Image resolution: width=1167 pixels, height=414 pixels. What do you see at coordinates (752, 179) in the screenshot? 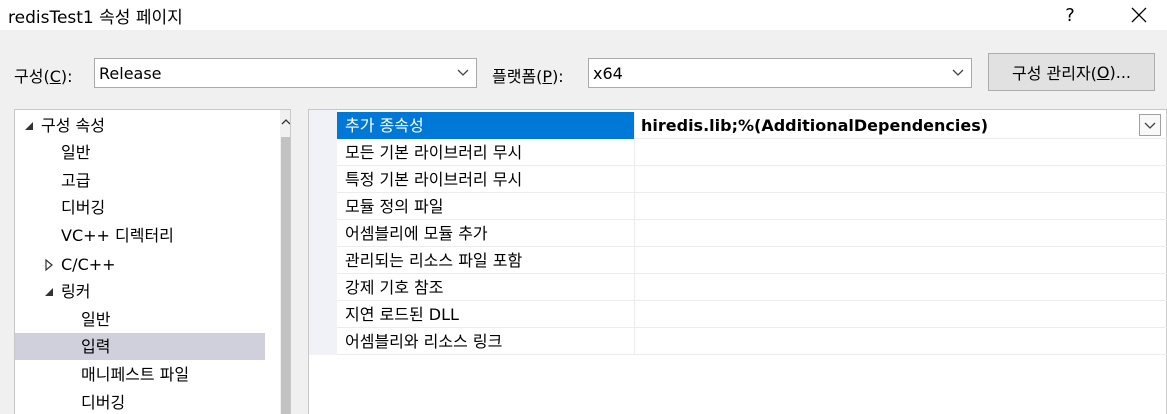
I see `property-row: 특정 기본 라이브러리 무시` at bounding box center [752, 179].